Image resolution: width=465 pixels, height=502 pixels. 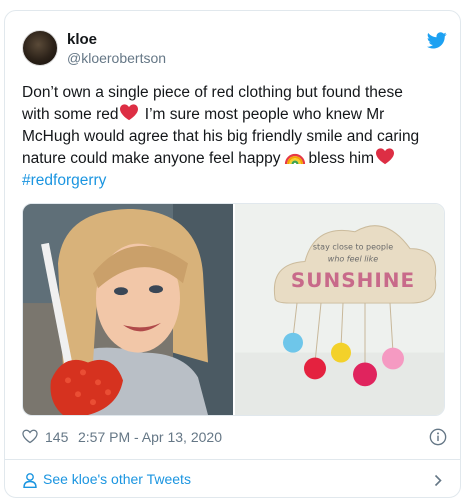 I want to click on hashtag-link: #redforgerry, so click(x=64, y=180).